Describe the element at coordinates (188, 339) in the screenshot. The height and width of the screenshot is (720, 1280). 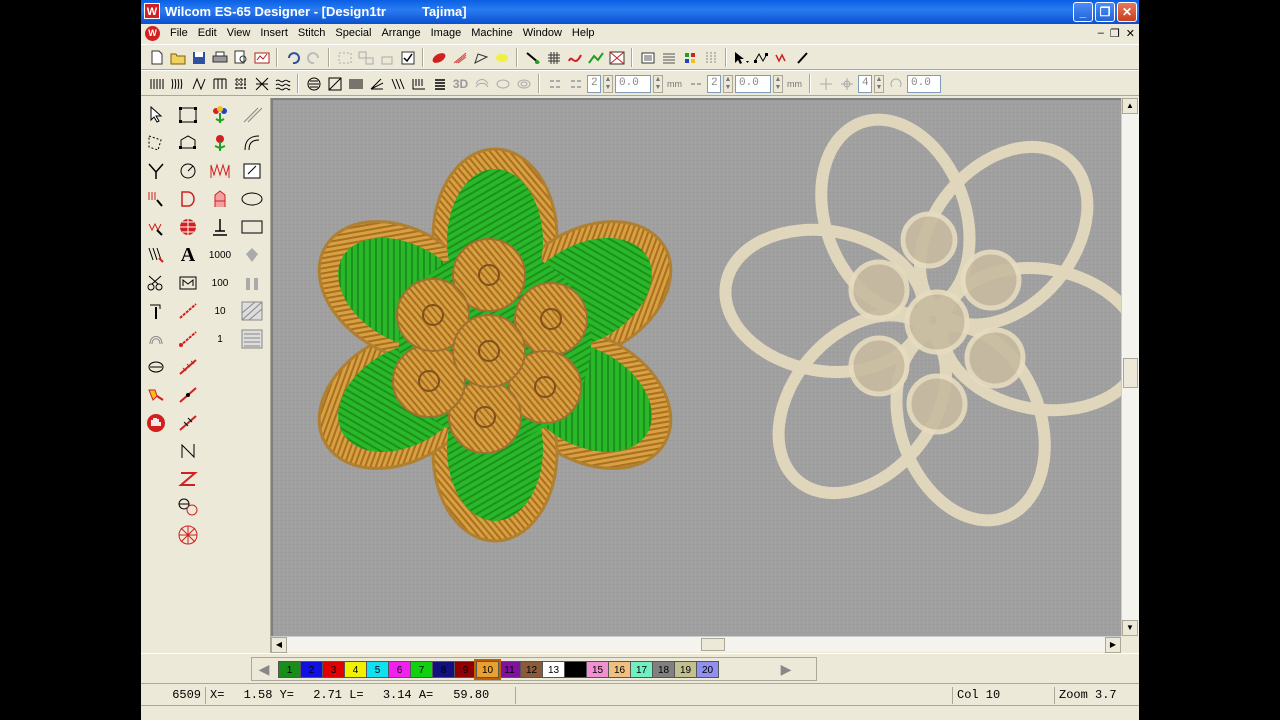
I see `measure-line-icon` at that location.